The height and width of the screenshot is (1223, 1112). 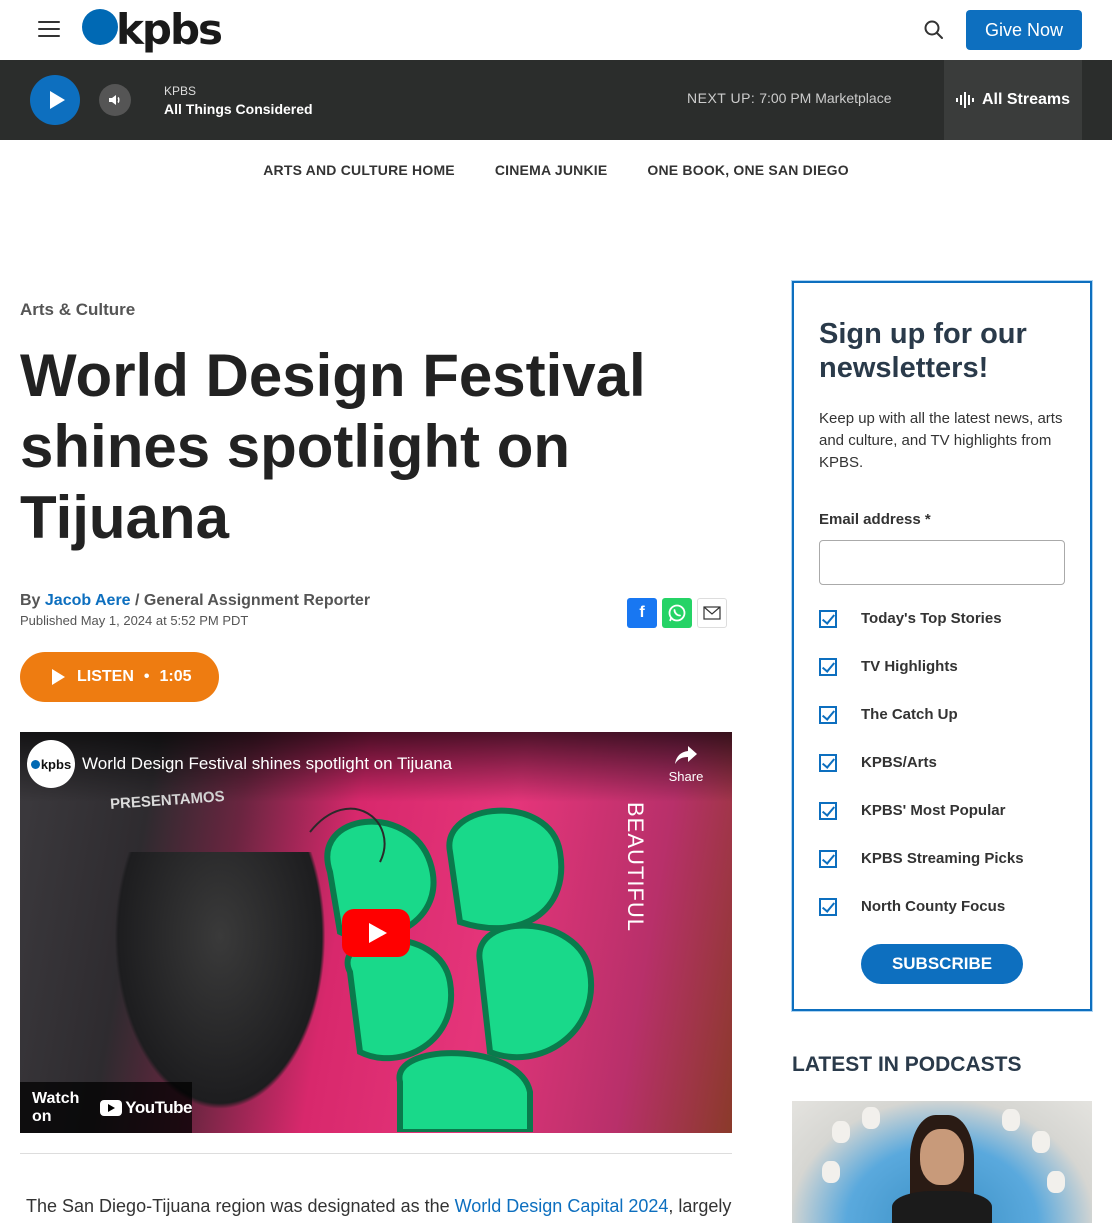 I want to click on newsletter-title: Sign up for our newsletters!, so click(x=923, y=351).